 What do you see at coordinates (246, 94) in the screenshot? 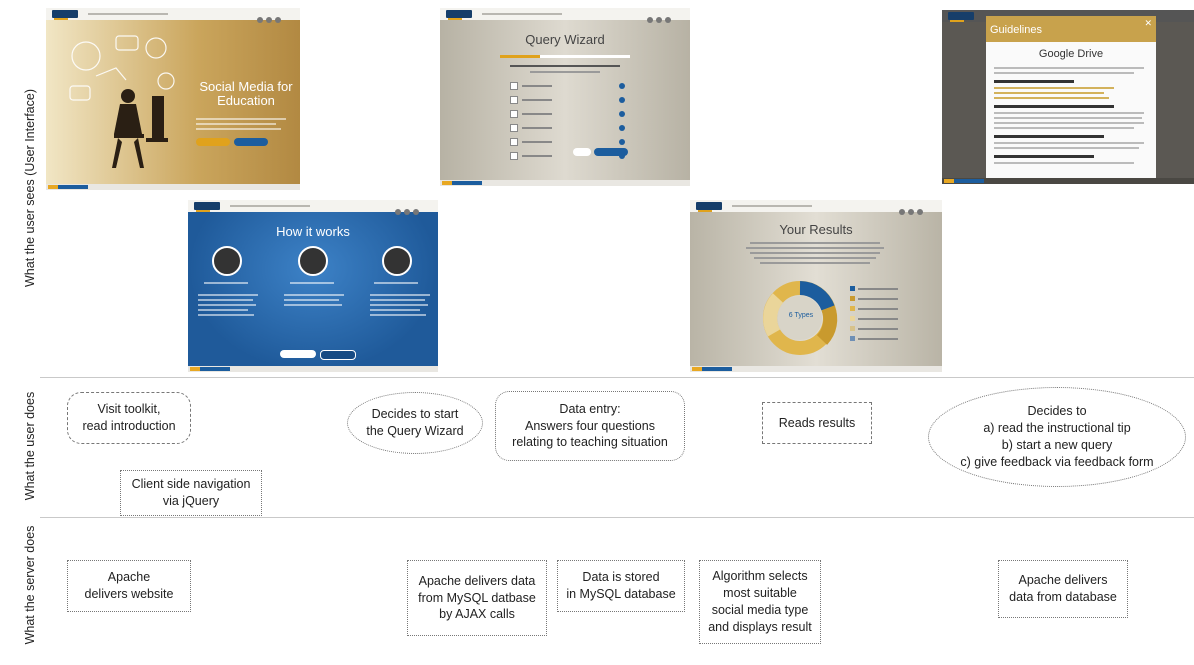
I see `home-hero-title: Social Media for Education` at bounding box center [246, 94].